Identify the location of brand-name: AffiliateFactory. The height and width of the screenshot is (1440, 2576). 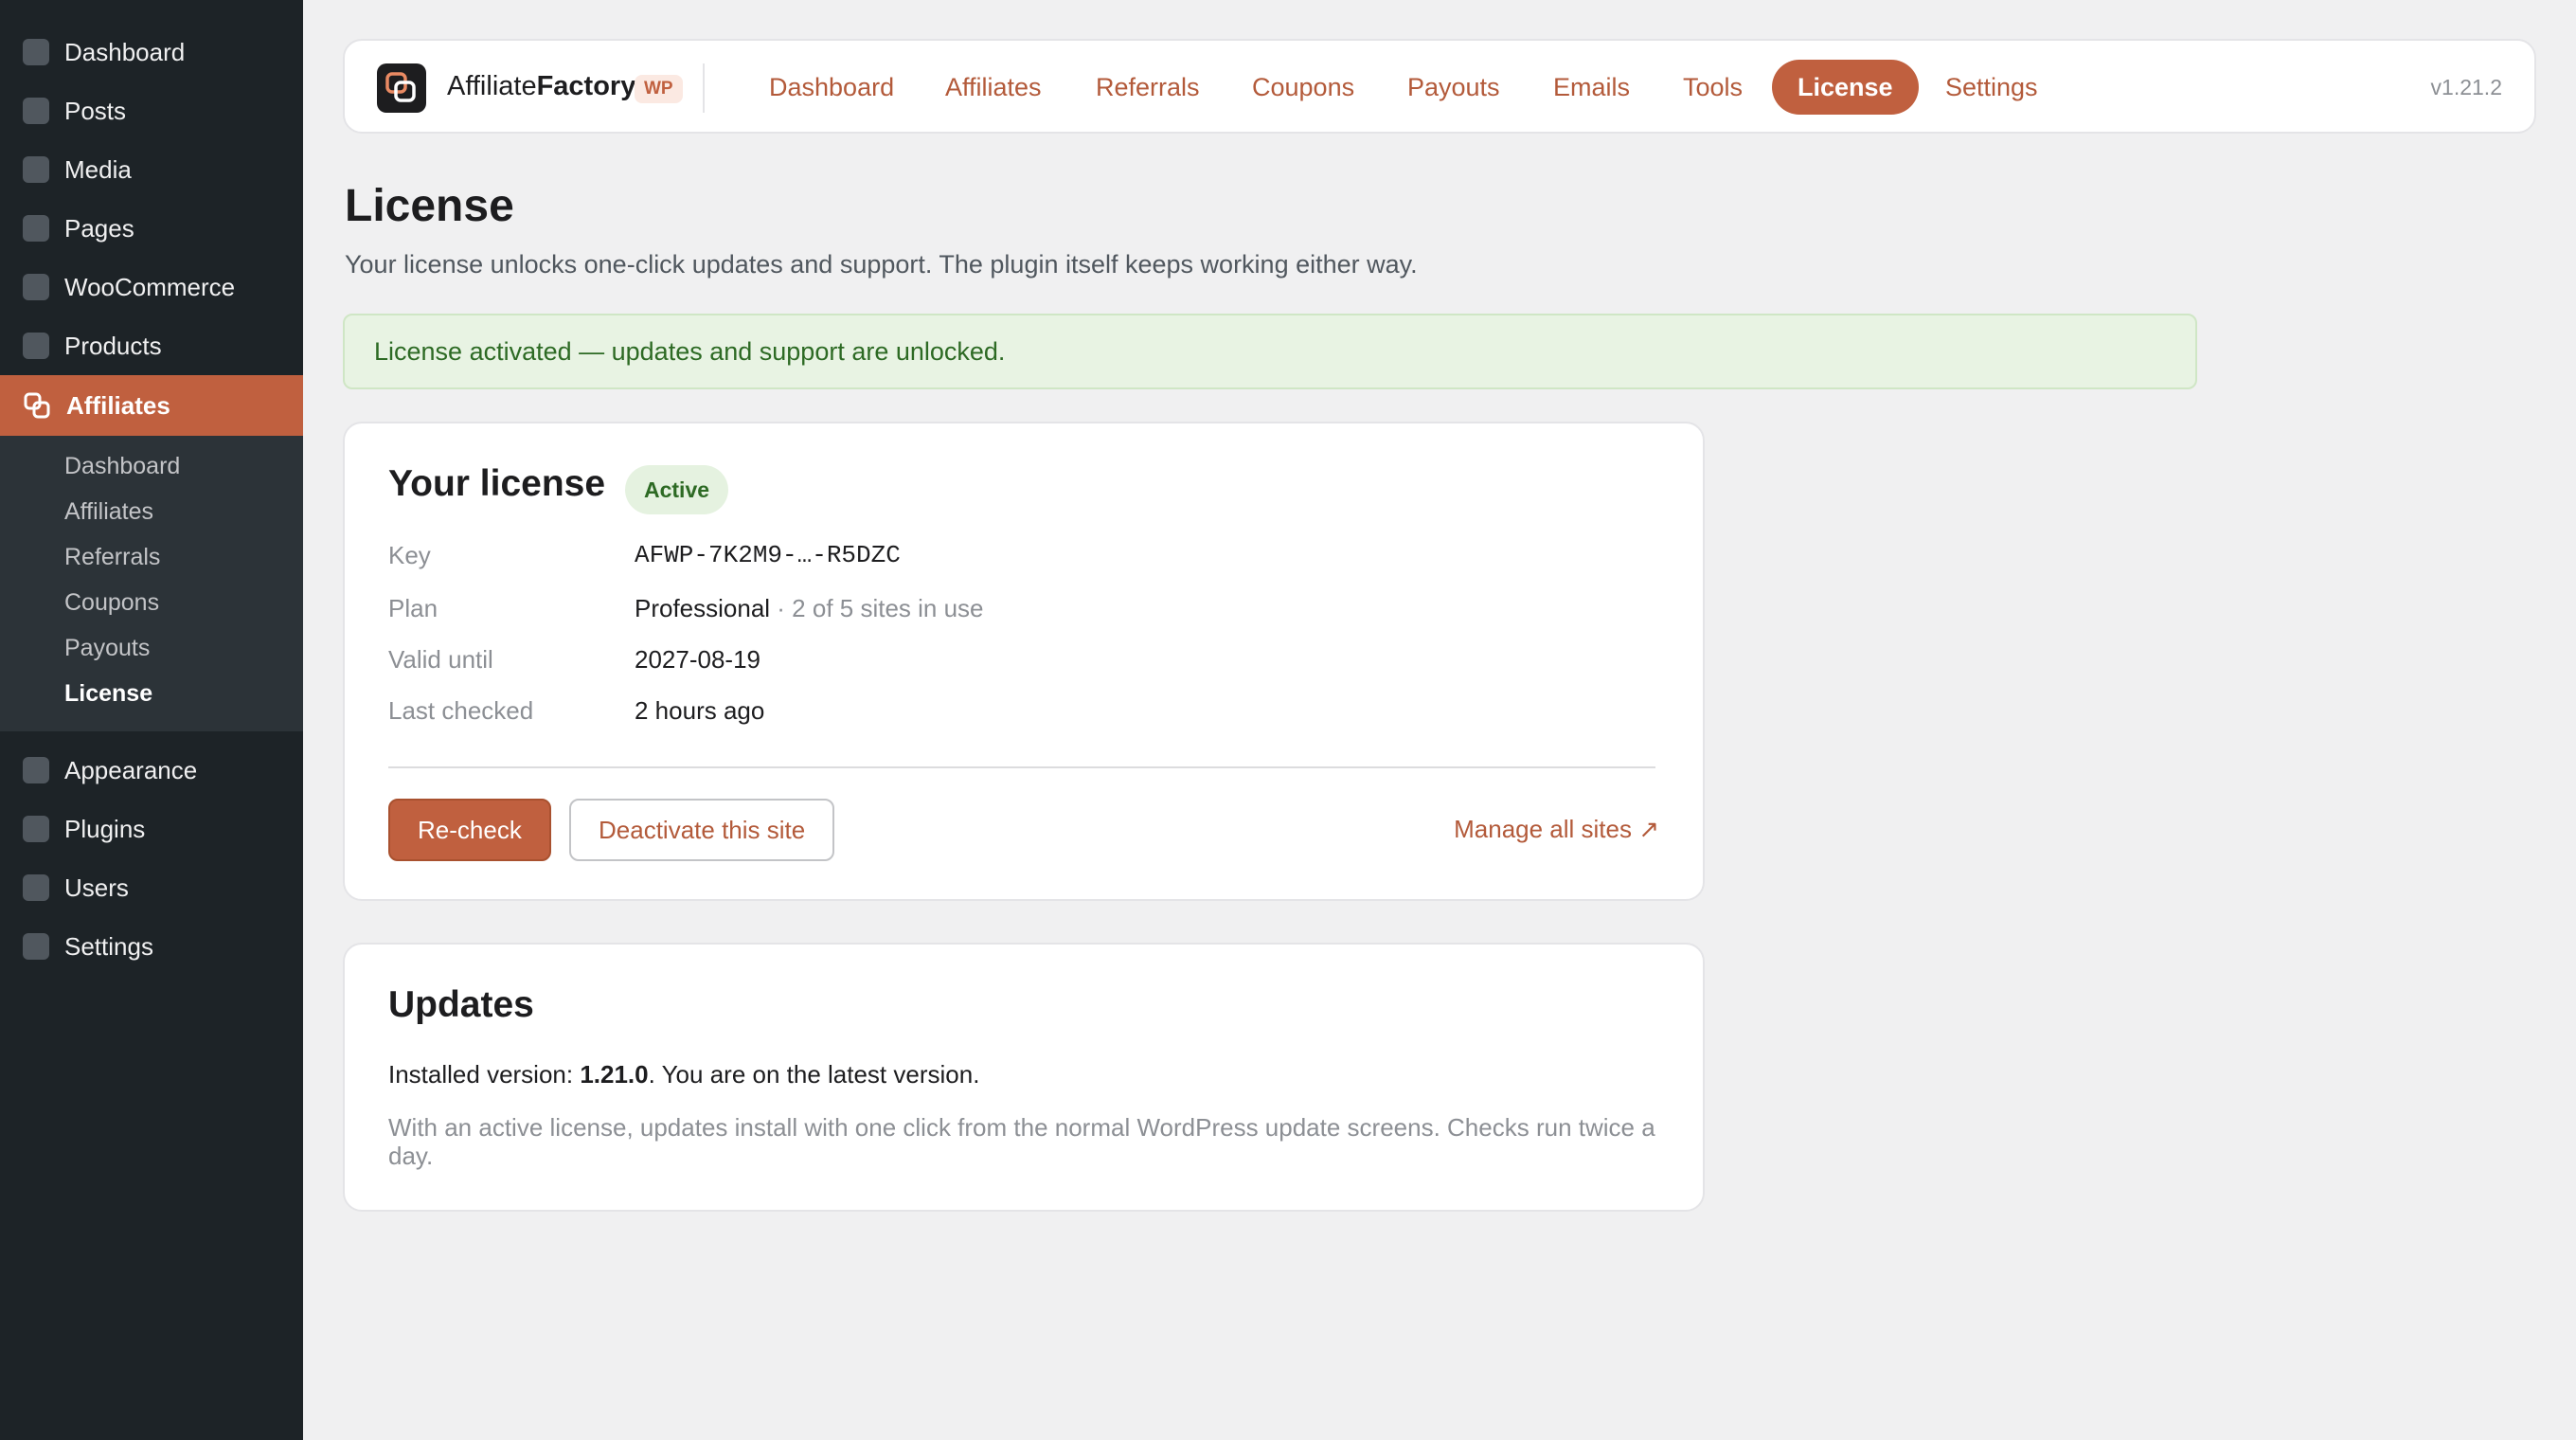
(541, 86).